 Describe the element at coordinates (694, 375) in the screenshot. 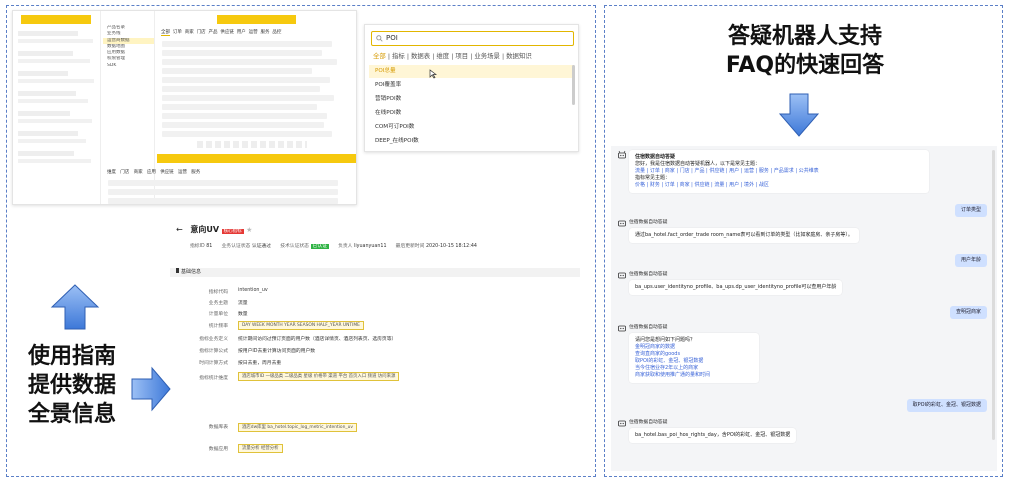

I see `suggestion-link: 商家获取和使用推广通的量和时间` at that location.